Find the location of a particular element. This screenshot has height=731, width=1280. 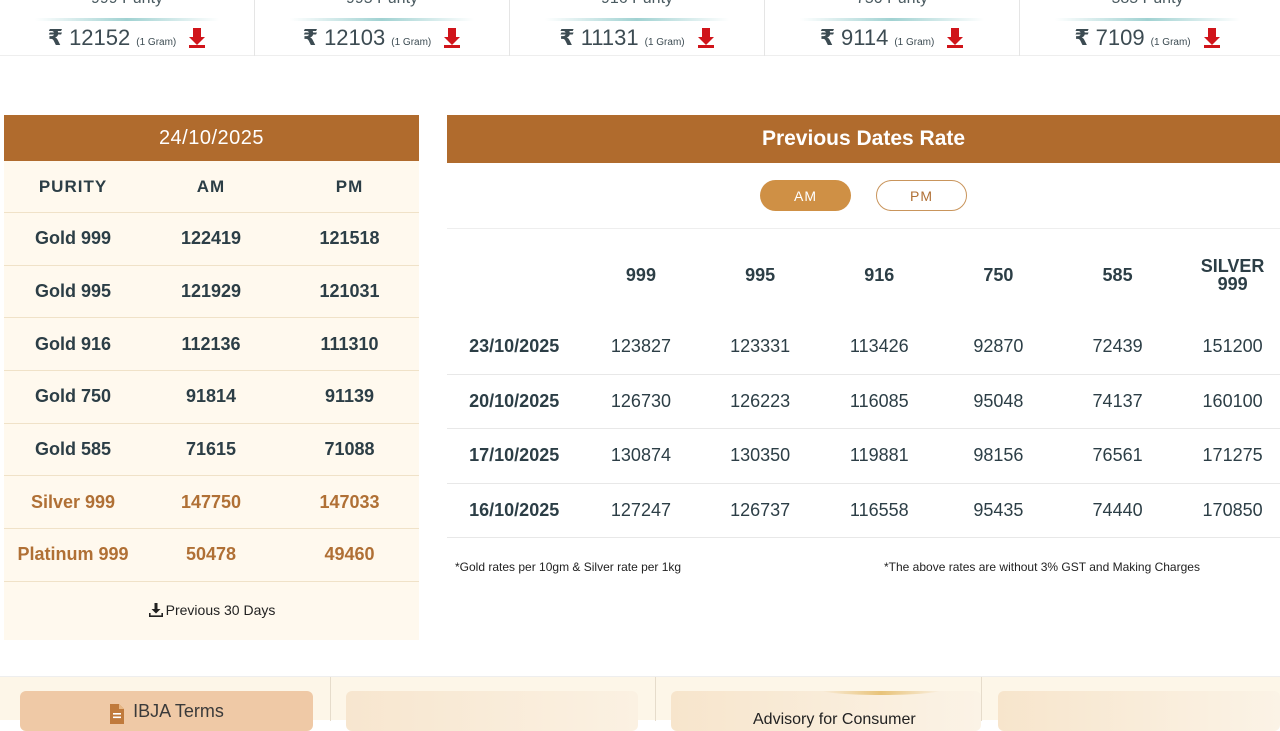

date-cell: 16/10/2025 is located at coordinates (514, 509).